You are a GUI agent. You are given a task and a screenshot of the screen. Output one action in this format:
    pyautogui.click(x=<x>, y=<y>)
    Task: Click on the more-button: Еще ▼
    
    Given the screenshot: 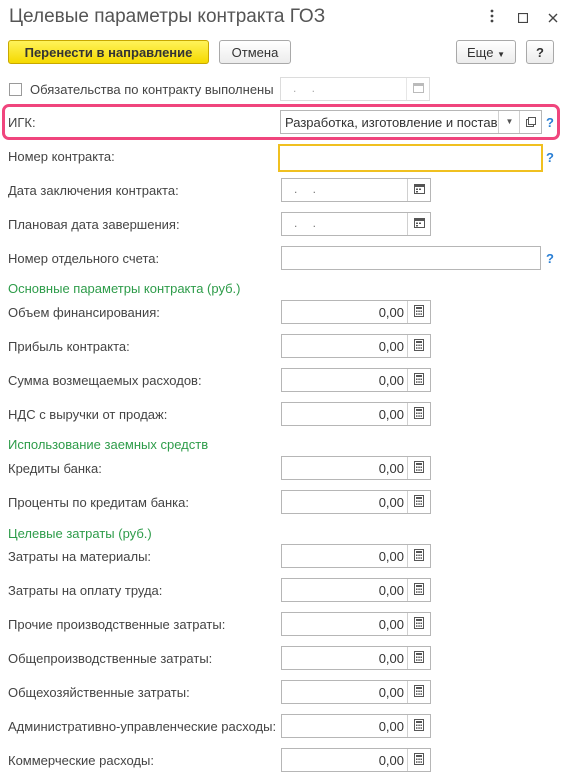 What is the action you would take?
    pyautogui.click(x=486, y=52)
    